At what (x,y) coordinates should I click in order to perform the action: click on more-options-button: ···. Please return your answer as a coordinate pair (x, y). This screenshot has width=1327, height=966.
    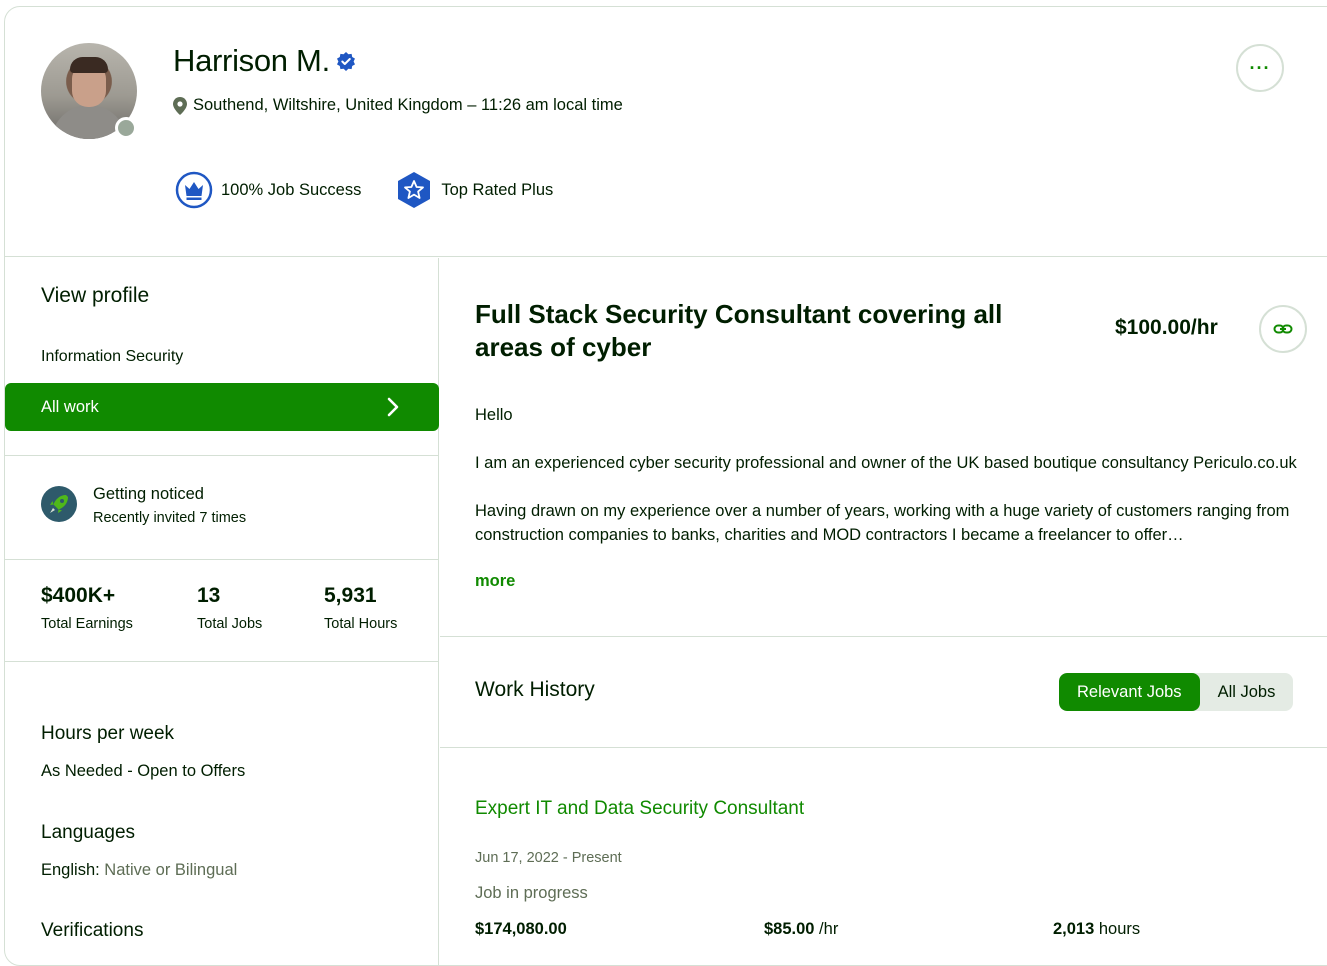
    Looking at the image, I should click on (1260, 68).